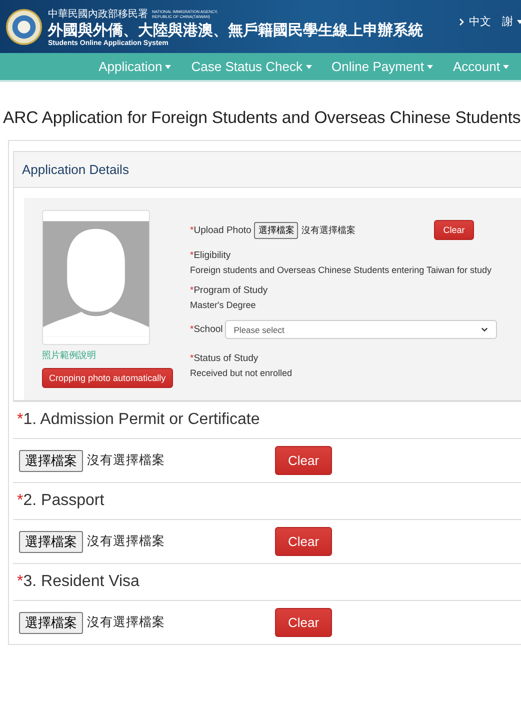  What do you see at coordinates (267, 582) in the screenshot?
I see `document-heading: *3. Resident Visa` at bounding box center [267, 582].